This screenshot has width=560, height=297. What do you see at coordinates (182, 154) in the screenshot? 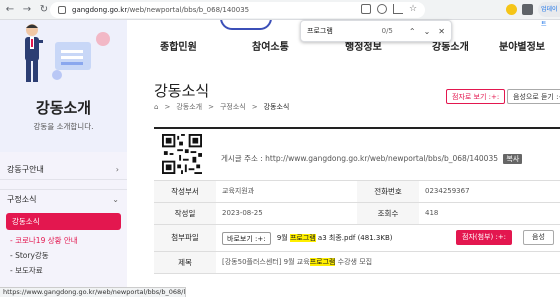
I see `qr-code-icon` at bounding box center [182, 154].